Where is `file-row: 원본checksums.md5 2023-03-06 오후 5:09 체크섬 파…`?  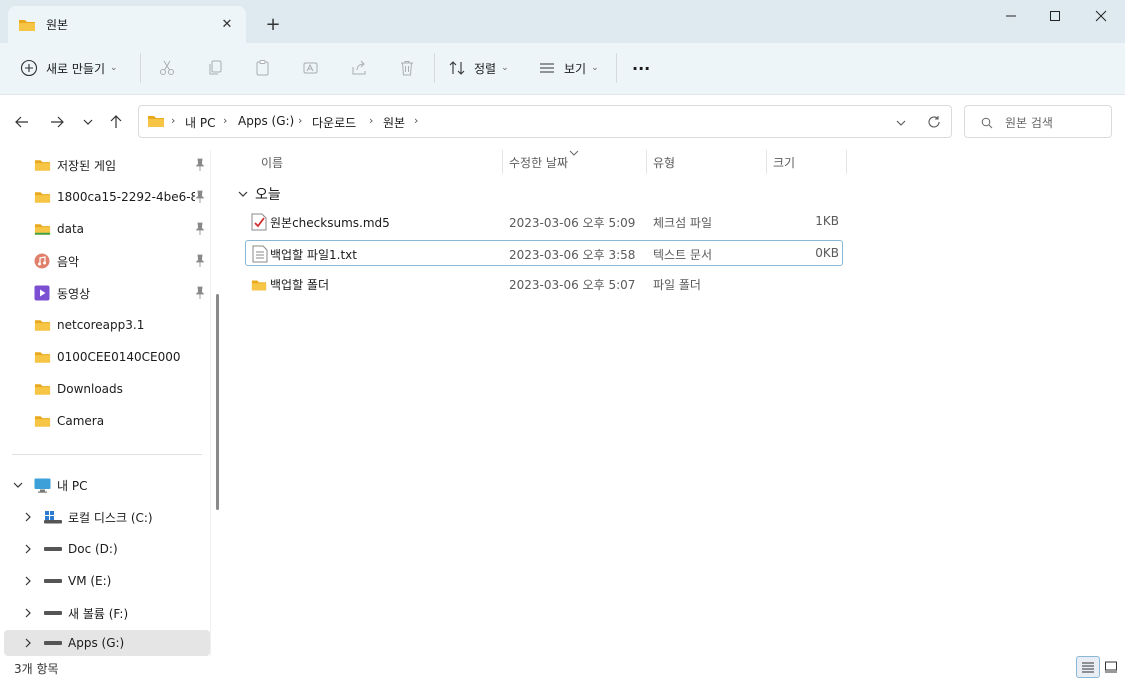
file-row: 원본checksums.md5 2023-03-06 오후 5:09 체크섬 파… is located at coordinates (544, 222).